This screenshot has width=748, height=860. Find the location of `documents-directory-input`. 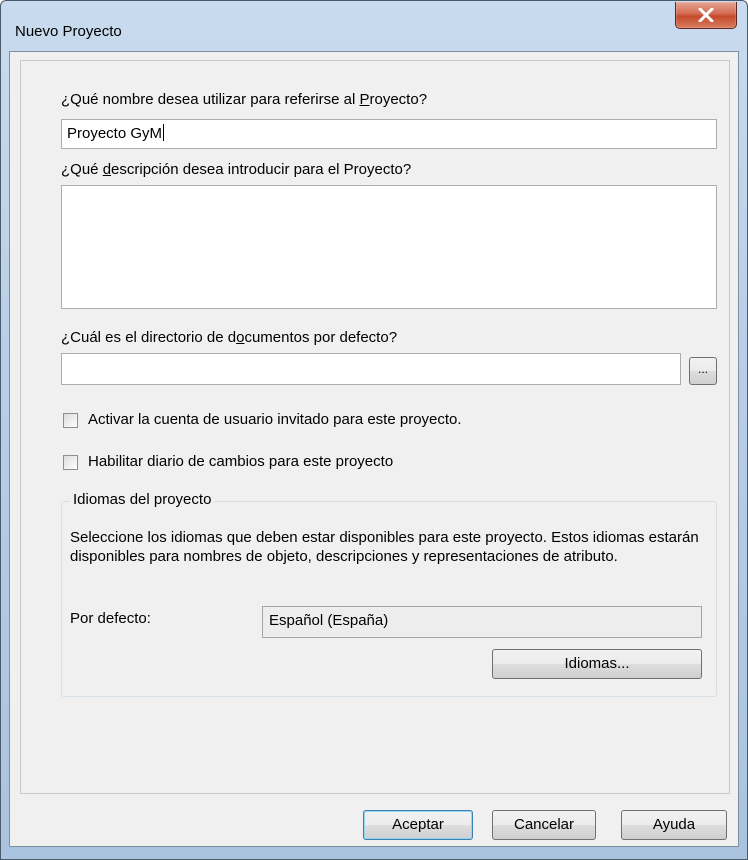

documents-directory-input is located at coordinates (371, 369).